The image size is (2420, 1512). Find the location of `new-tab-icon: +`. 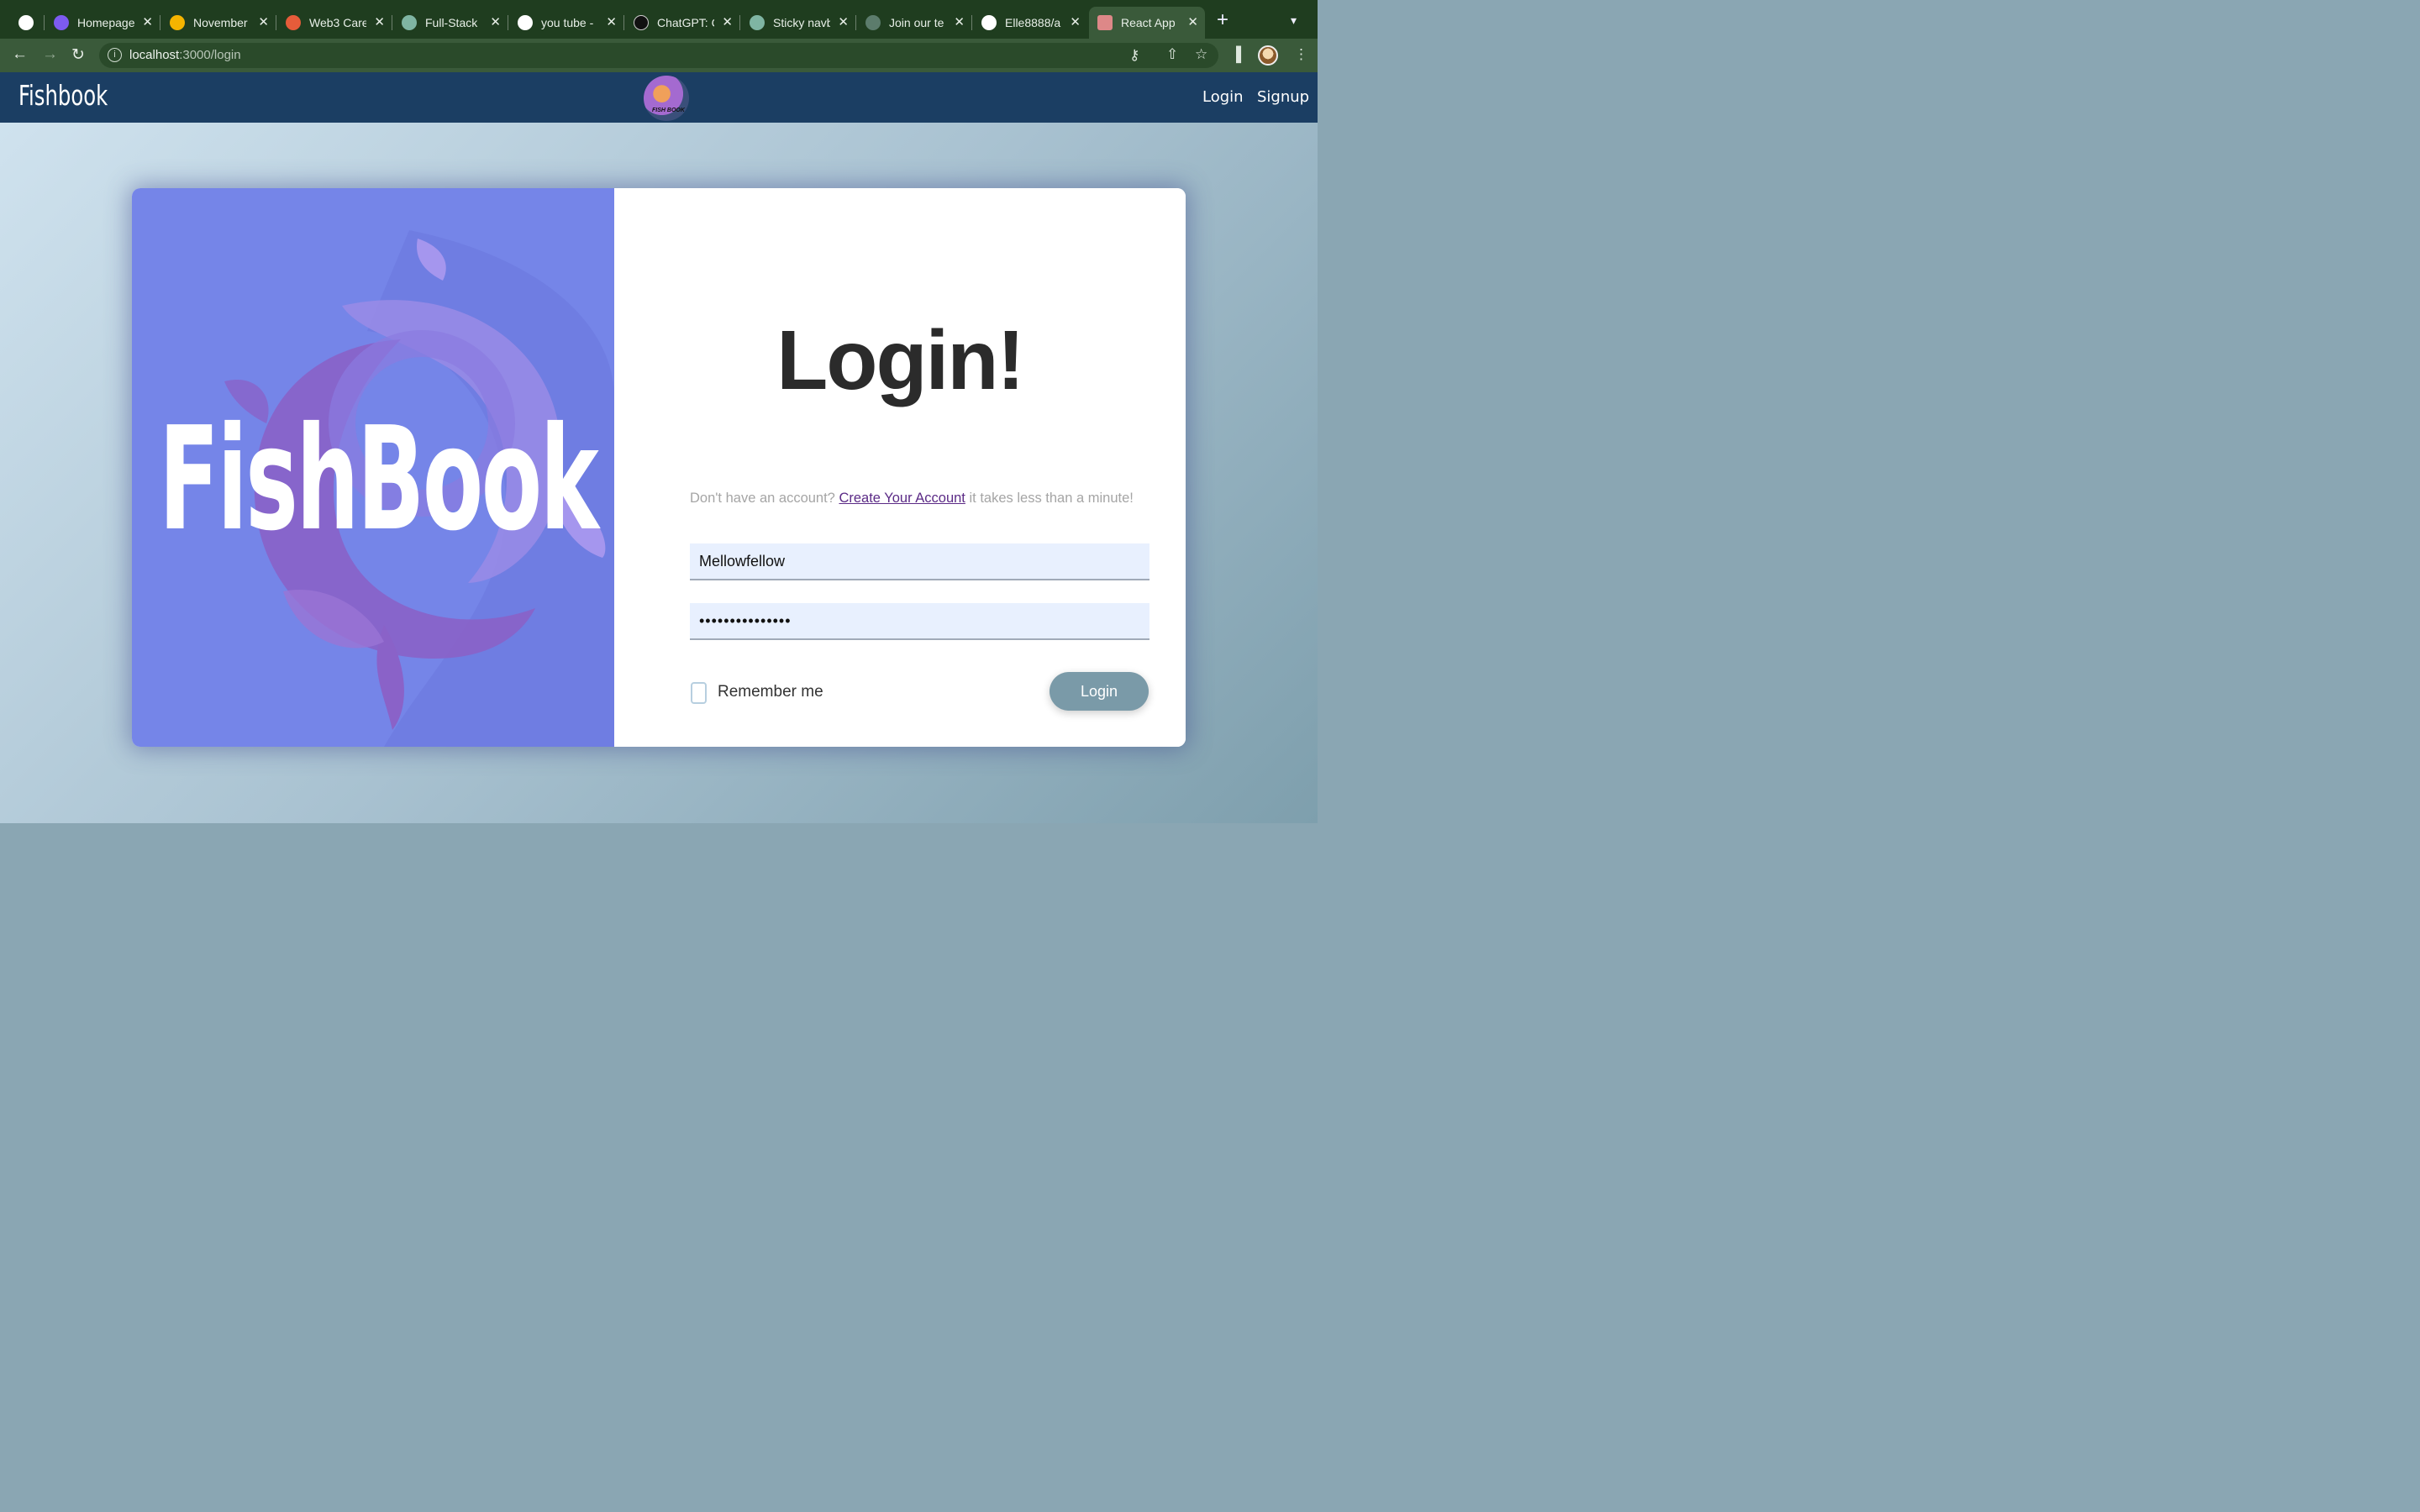

new-tab-icon: + is located at coordinates (1223, 20).